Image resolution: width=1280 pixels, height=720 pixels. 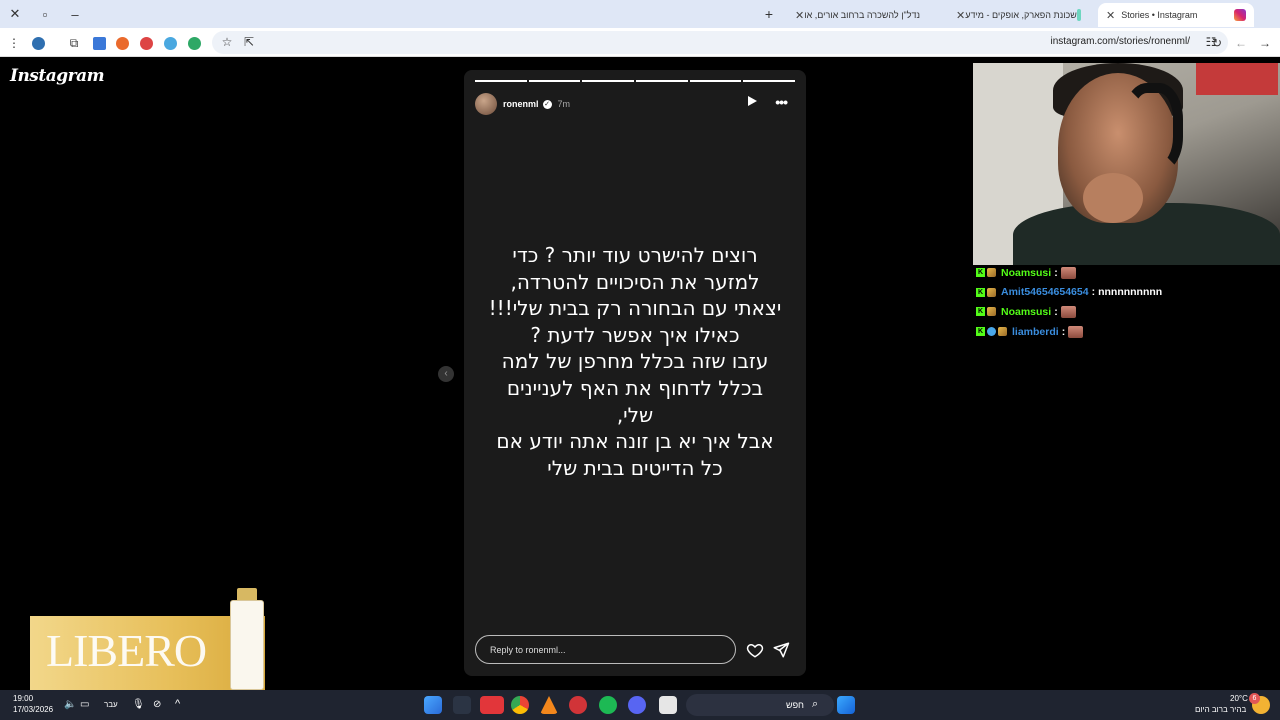 What do you see at coordinates (14, 43) in the screenshot?
I see `menu-dots-icon: ⋮` at bounding box center [14, 43].